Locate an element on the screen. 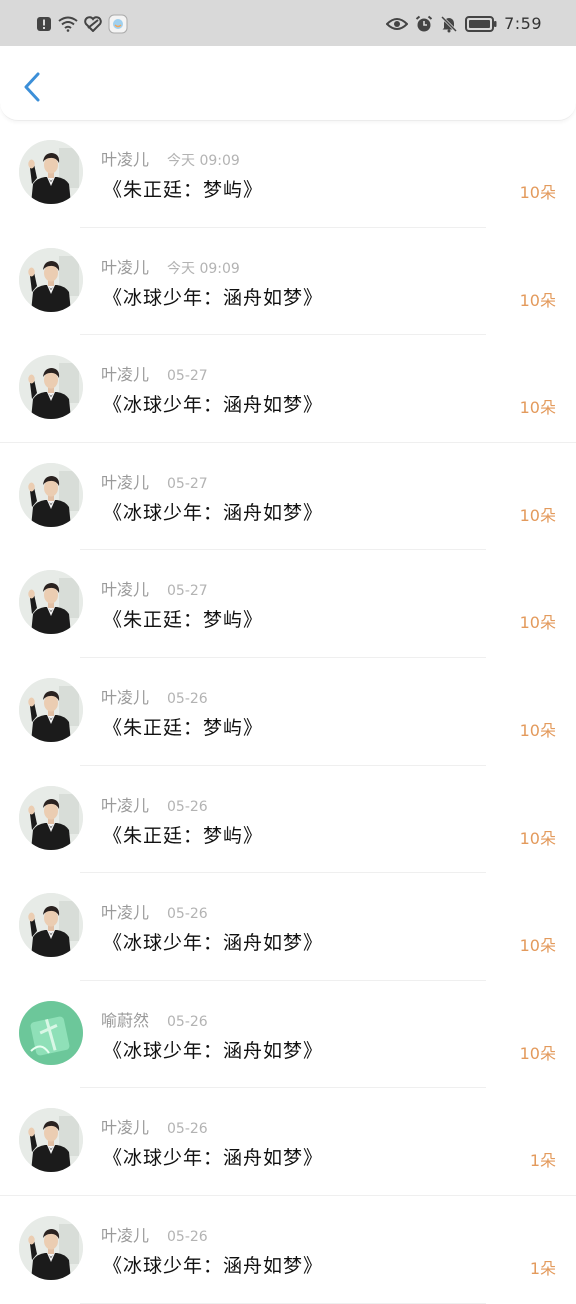 Image resolution: width=576 pixels, height=1304 pixels. list-item: 叶凌儿 今天 09:09 《朱正廷：梦屿》 10朵 is located at coordinates (288, 174).